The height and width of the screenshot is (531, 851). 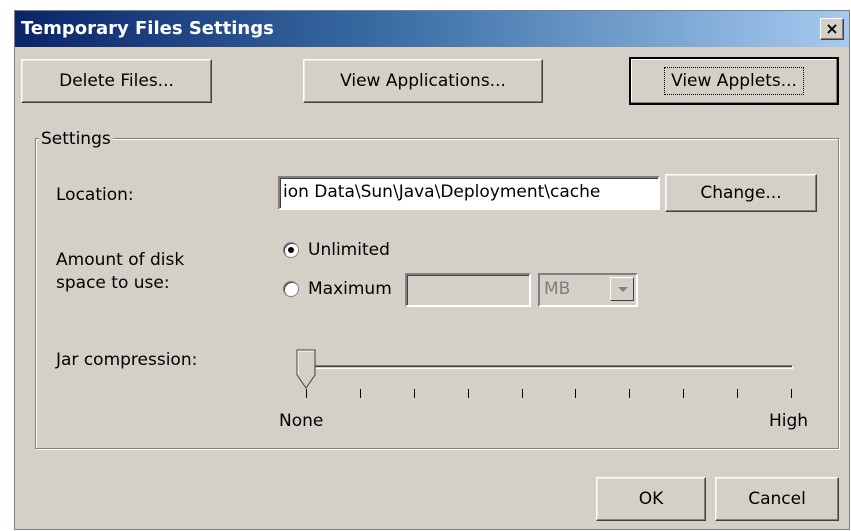 I want to click on unlimited-label: Unlimited, so click(x=349, y=250).